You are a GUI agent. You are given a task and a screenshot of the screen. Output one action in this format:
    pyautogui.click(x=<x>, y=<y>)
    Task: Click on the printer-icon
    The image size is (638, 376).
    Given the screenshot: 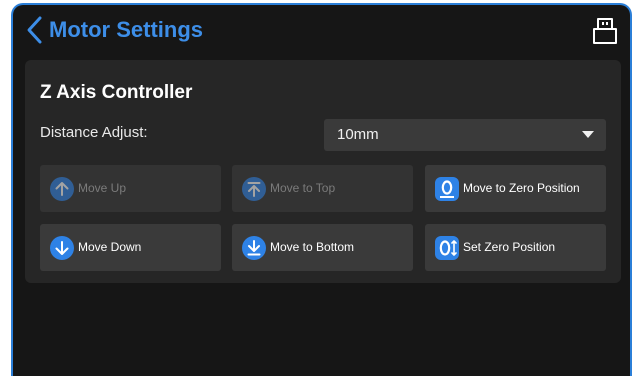 What is the action you would take?
    pyautogui.click(x=605, y=31)
    